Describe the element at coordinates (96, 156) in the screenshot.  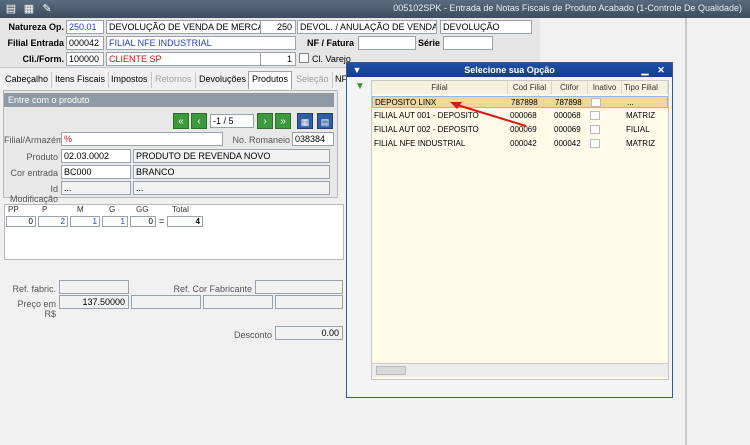
I see `produto-code-field: 02.03.0002` at that location.